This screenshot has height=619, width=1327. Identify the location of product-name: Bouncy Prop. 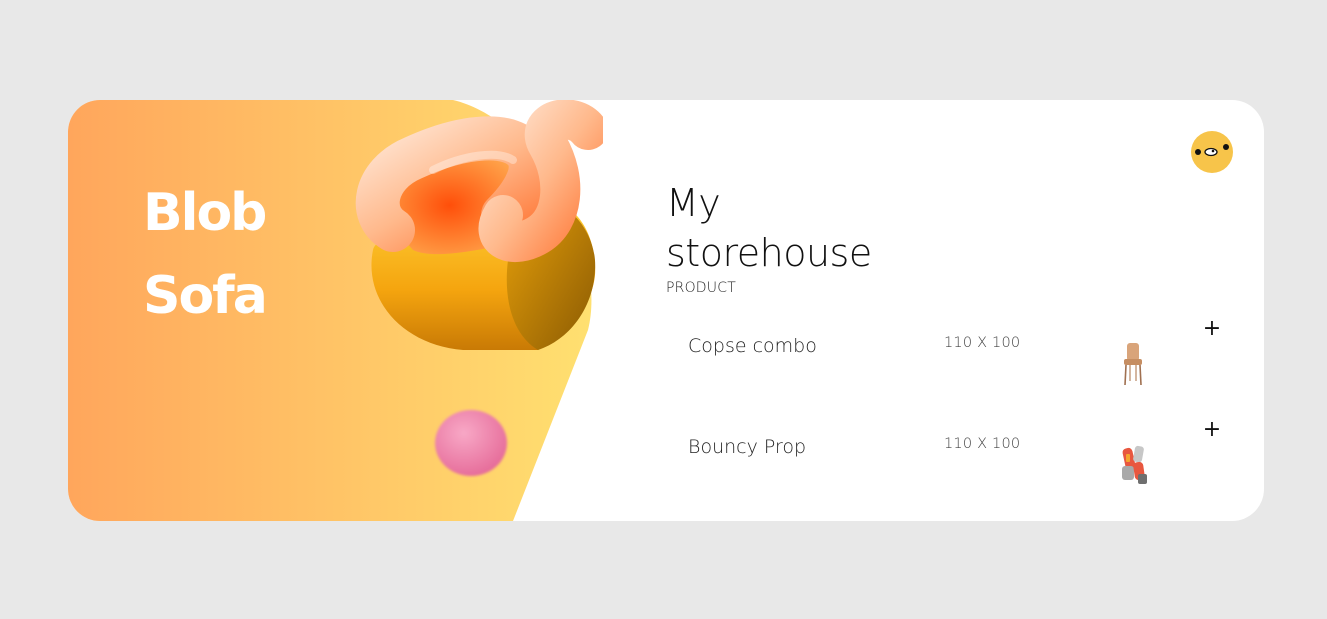
(747, 447).